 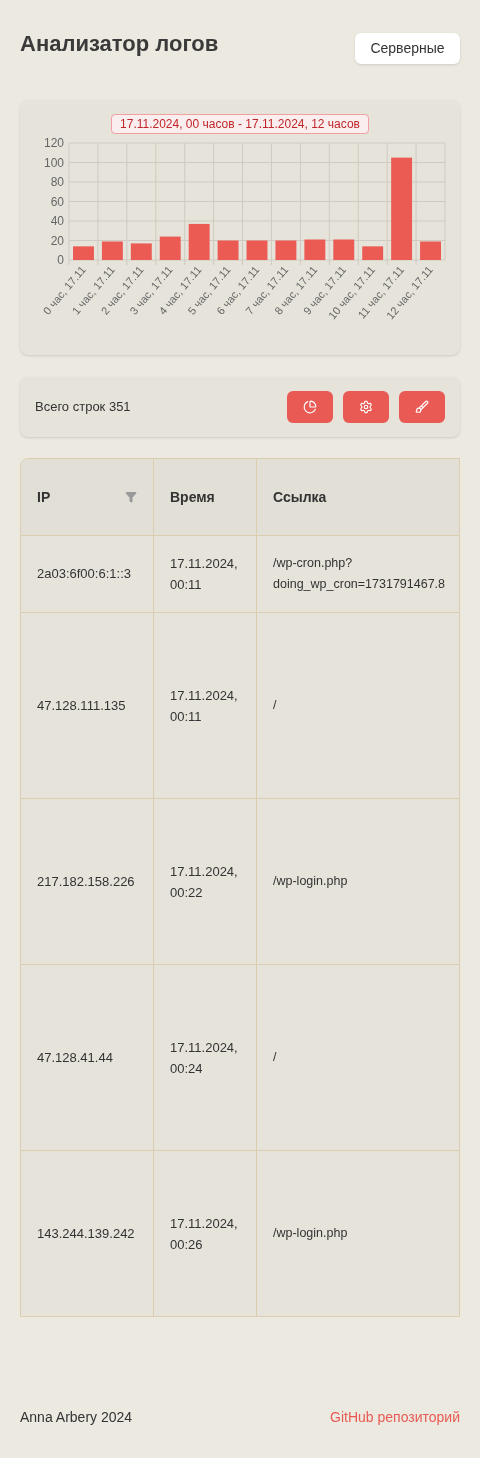 I want to click on pie-chart-icon, so click(x=310, y=407).